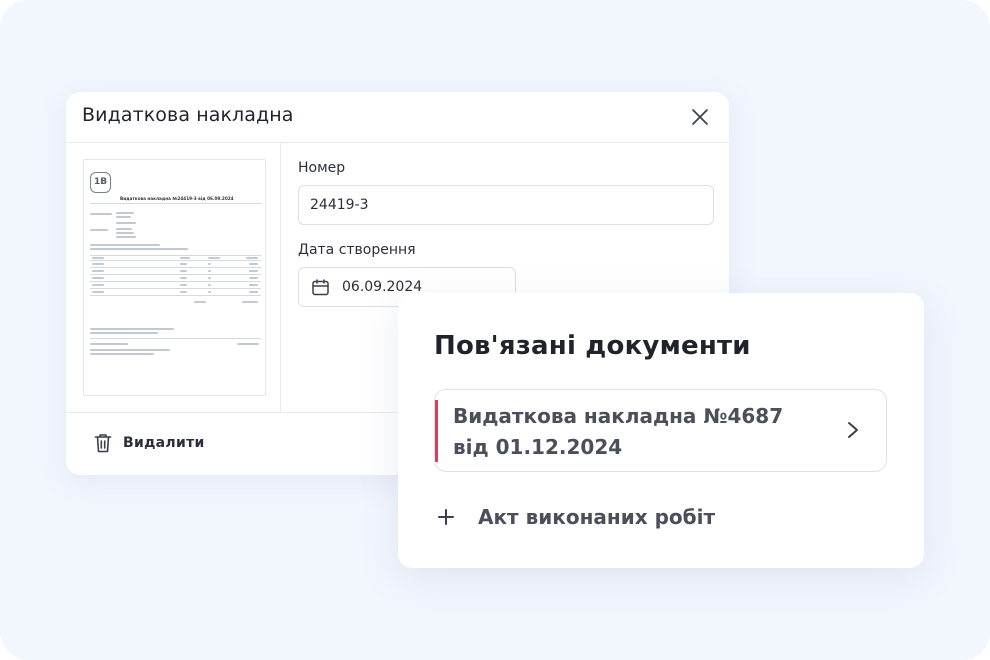 The height and width of the screenshot is (660, 990). Describe the element at coordinates (164, 443) in the screenshot. I see `delete-button-label: Видалити` at that location.